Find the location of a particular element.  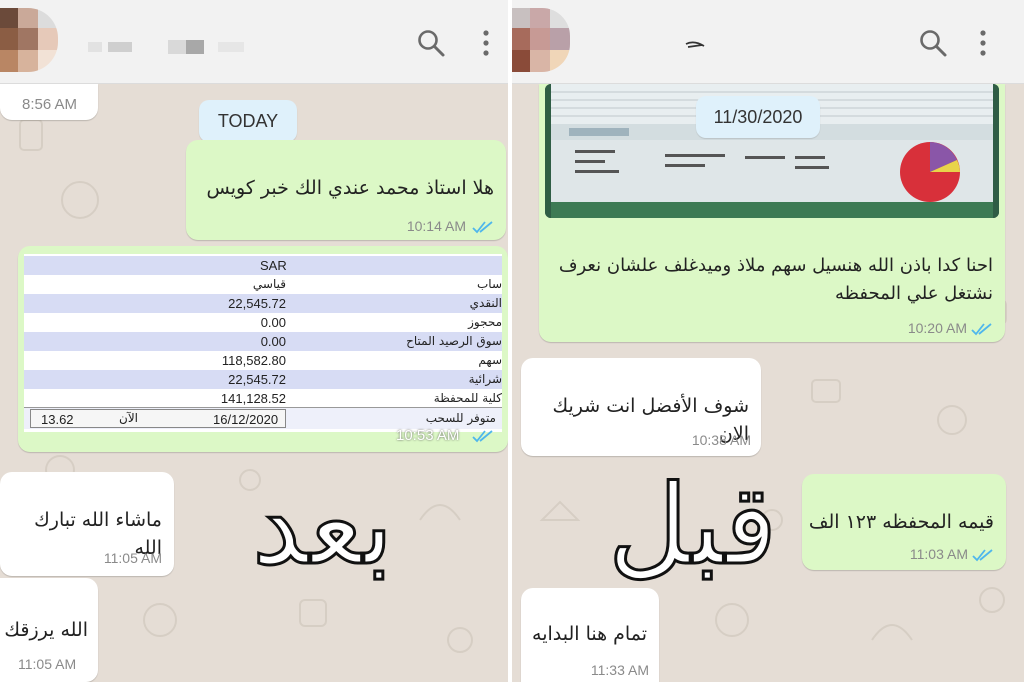

message-time: 11:33 AM is located at coordinates (619, 670).